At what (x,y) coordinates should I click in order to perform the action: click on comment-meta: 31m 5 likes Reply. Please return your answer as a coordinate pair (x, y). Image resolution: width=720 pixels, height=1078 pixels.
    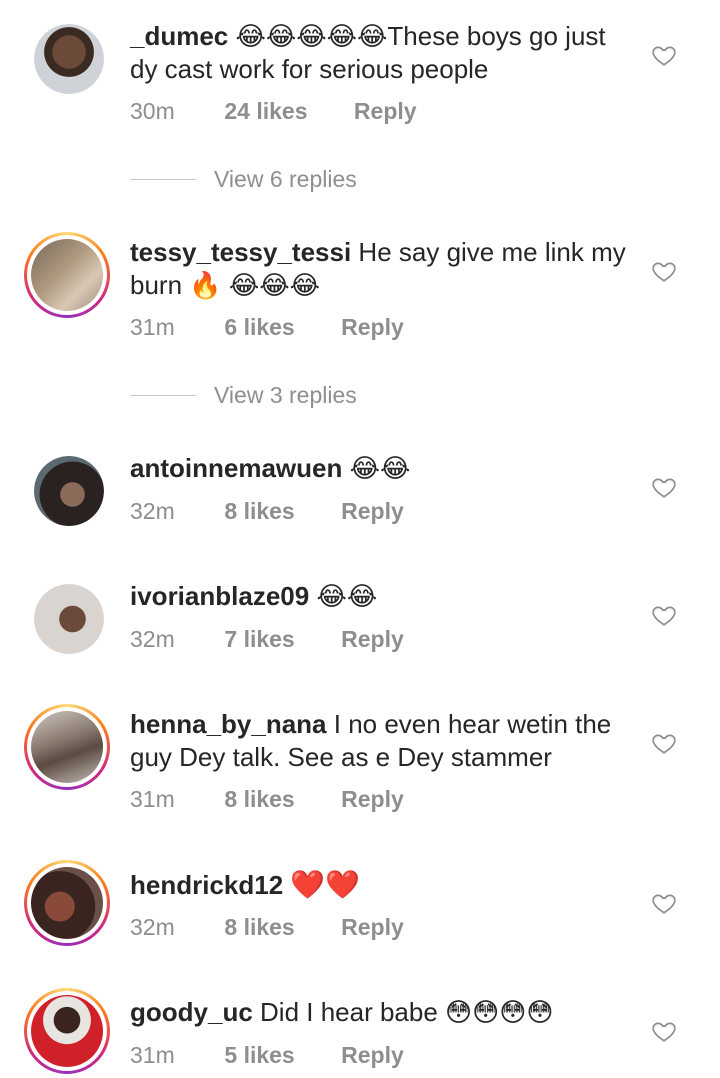
    Looking at the image, I should click on (267, 1055).